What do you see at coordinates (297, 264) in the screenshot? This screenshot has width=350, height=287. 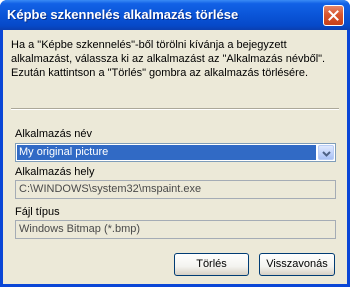 I see `cancel-button: Visszavonás` at bounding box center [297, 264].